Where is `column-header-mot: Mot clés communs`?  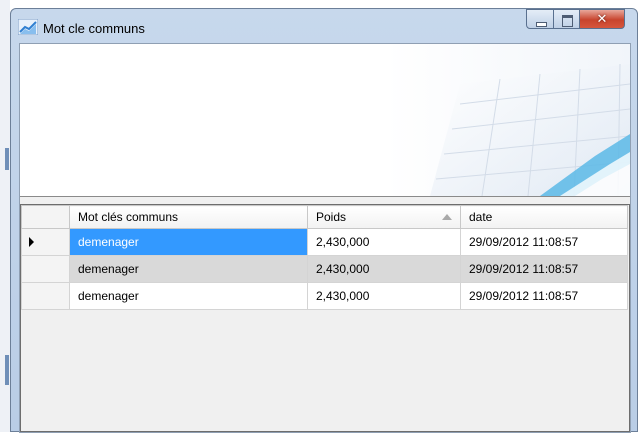 column-header-mot: Mot clés communs is located at coordinates (188, 217).